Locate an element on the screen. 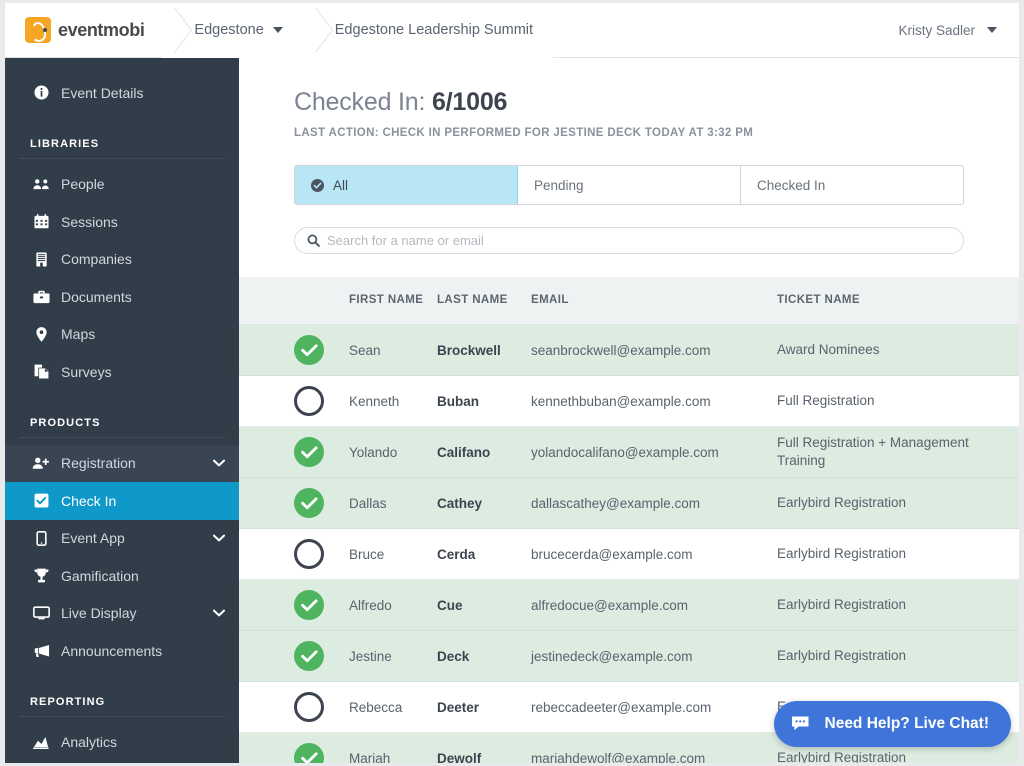  user-menu: Kristy Sadler is located at coordinates (958, 30).